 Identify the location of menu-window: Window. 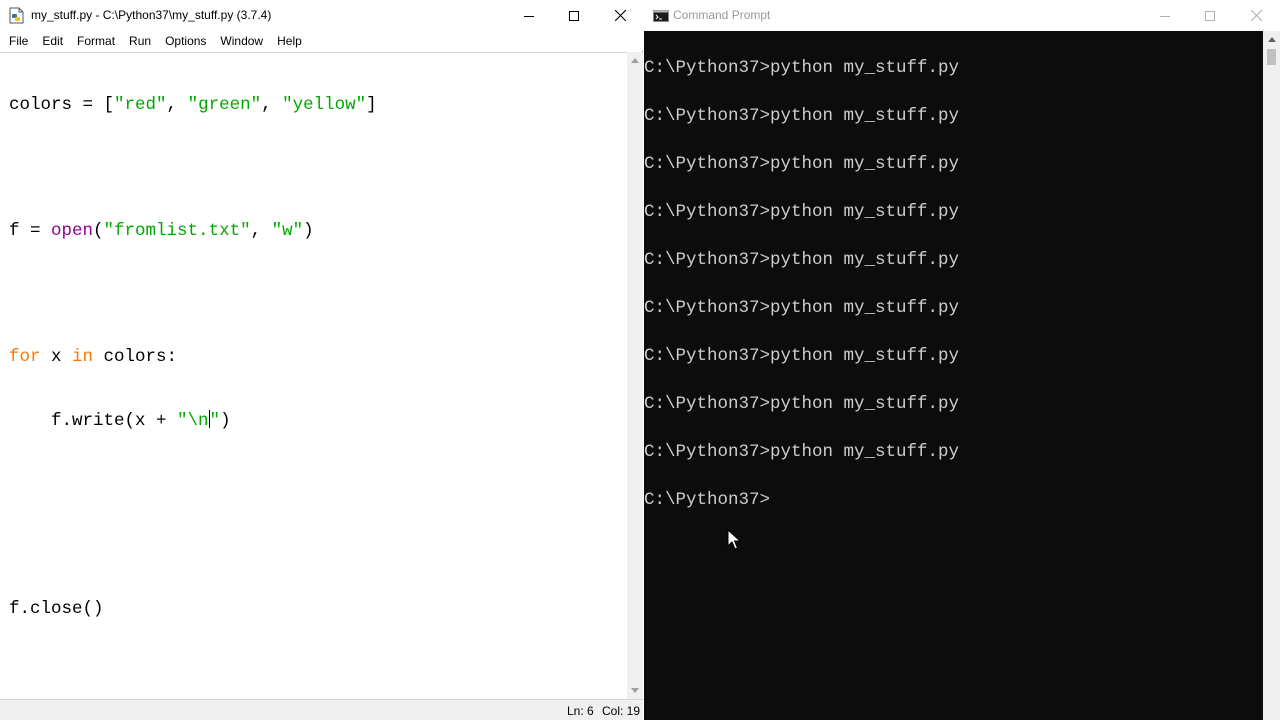
(241, 41).